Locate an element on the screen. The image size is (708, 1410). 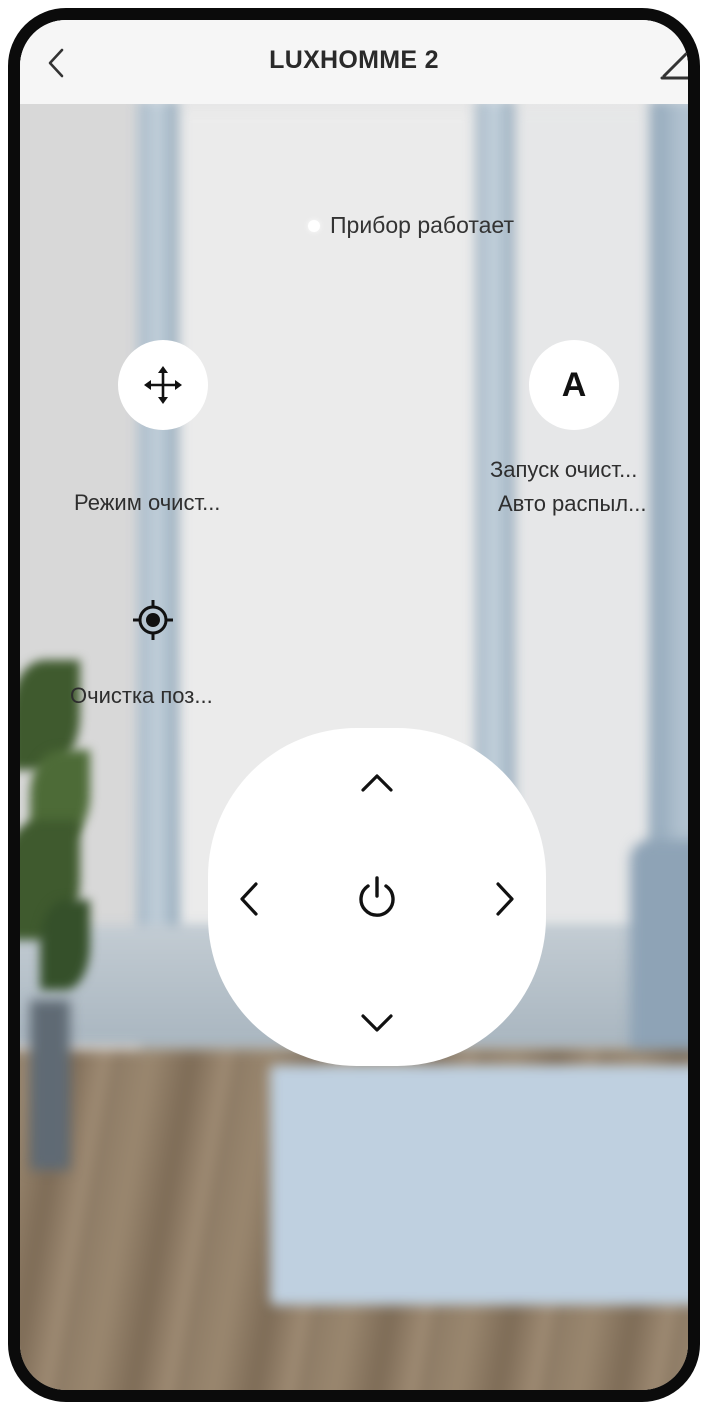
page-title: LUXHOMME 2 is located at coordinates (354, 60).